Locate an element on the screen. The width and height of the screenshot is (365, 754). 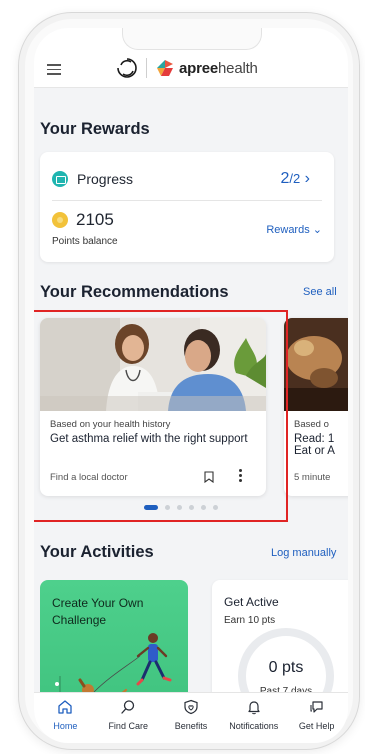
nav-item-benefits: Benefits is located at coordinates (191, 718).